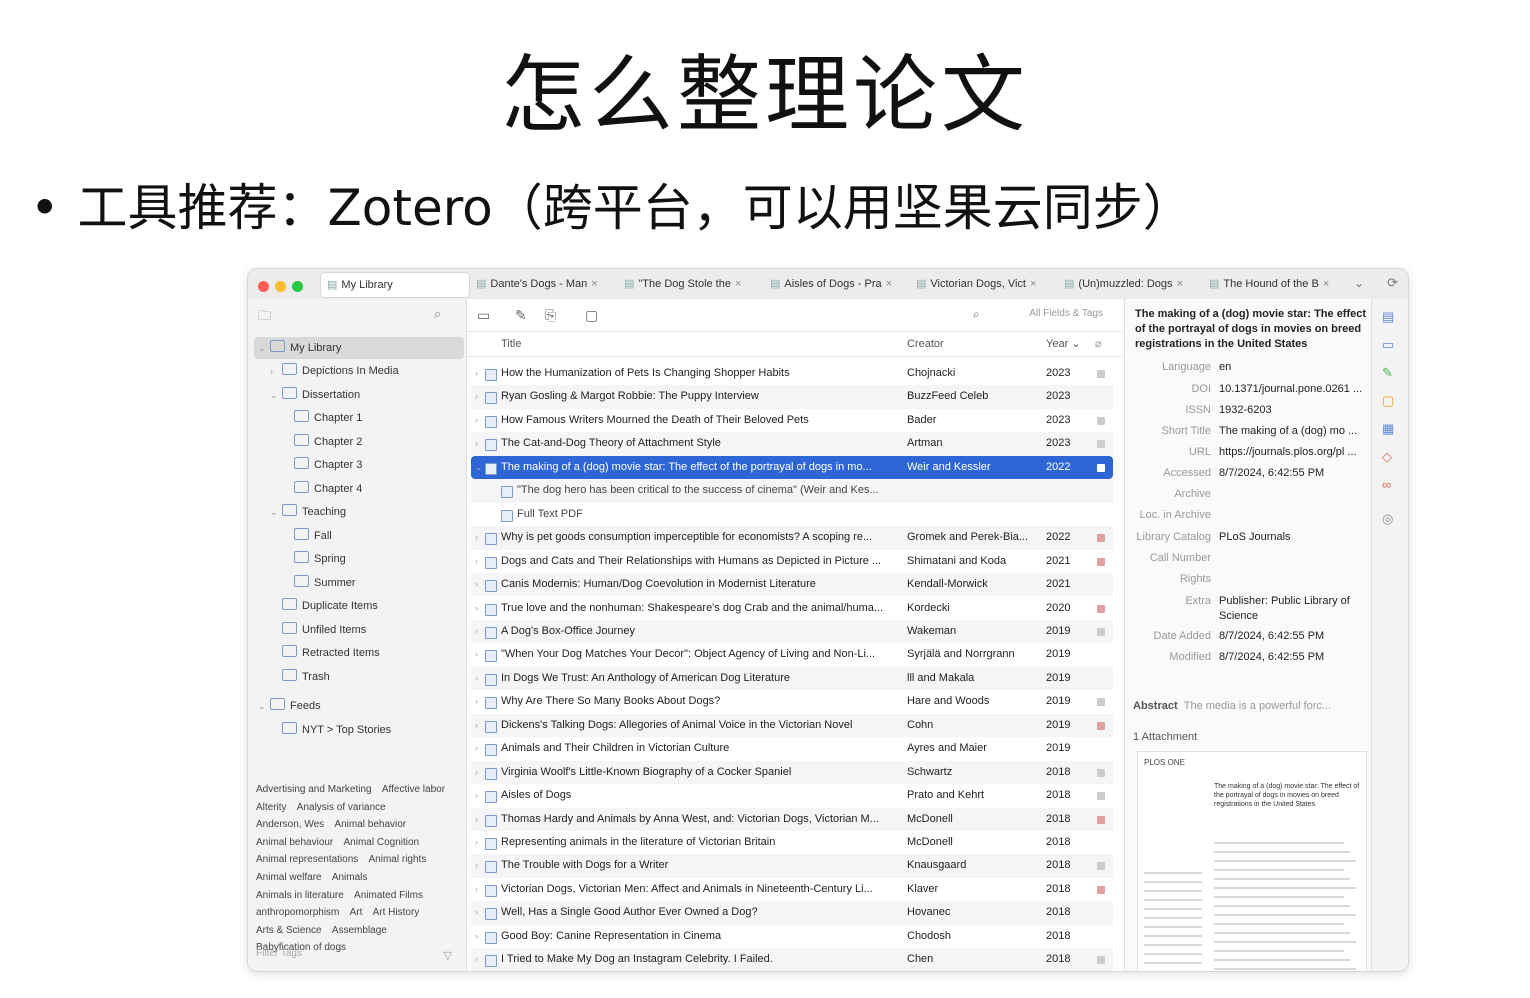 The height and width of the screenshot is (998, 1530). What do you see at coordinates (365, 730) in the screenshot?
I see `collection-item: NYT > Top Stories` at bounding box center [365, 730].